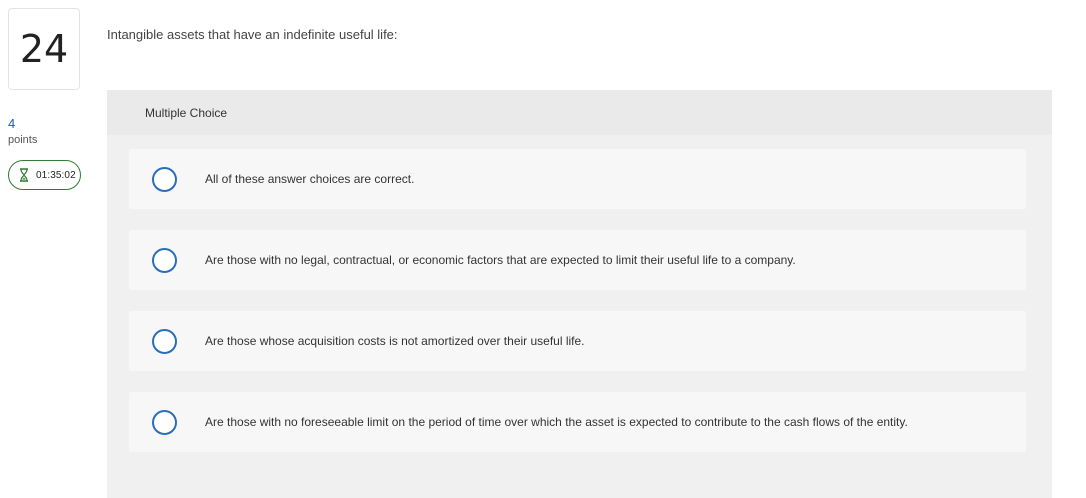  I want to click on choice-label: All of these answer choices are correct., so click(310, 179).